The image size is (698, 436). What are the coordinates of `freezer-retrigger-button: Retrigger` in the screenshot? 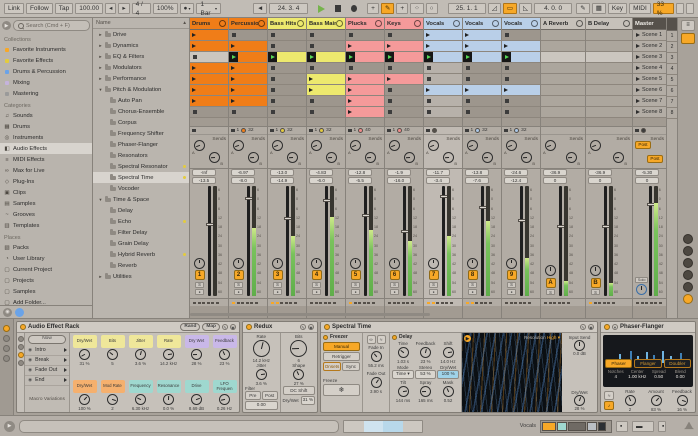 It's located at (341, 356).